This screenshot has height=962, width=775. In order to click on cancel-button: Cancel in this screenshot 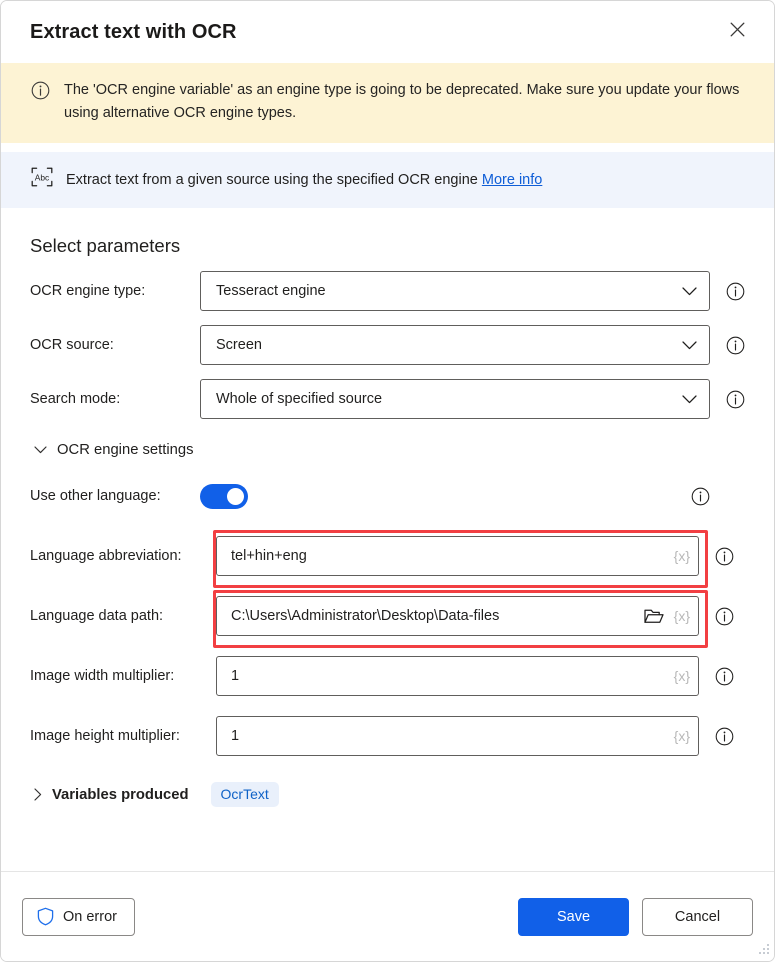, I will do `click(697, 916)`.